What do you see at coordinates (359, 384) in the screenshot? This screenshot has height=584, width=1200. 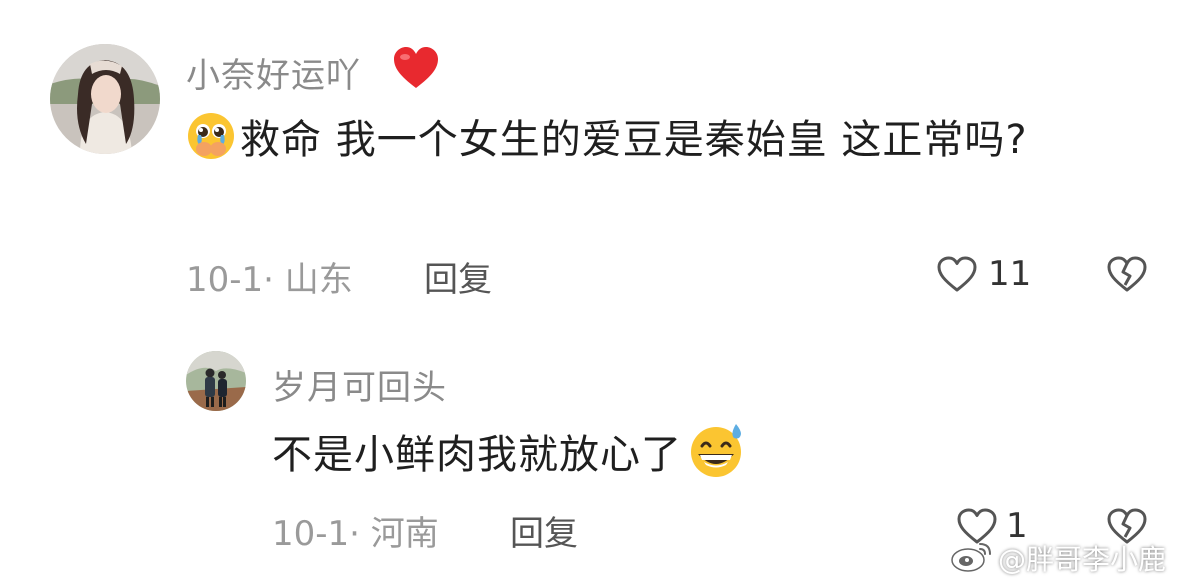 I see `username: 岁月可回头` at bounding box center [359, 384].